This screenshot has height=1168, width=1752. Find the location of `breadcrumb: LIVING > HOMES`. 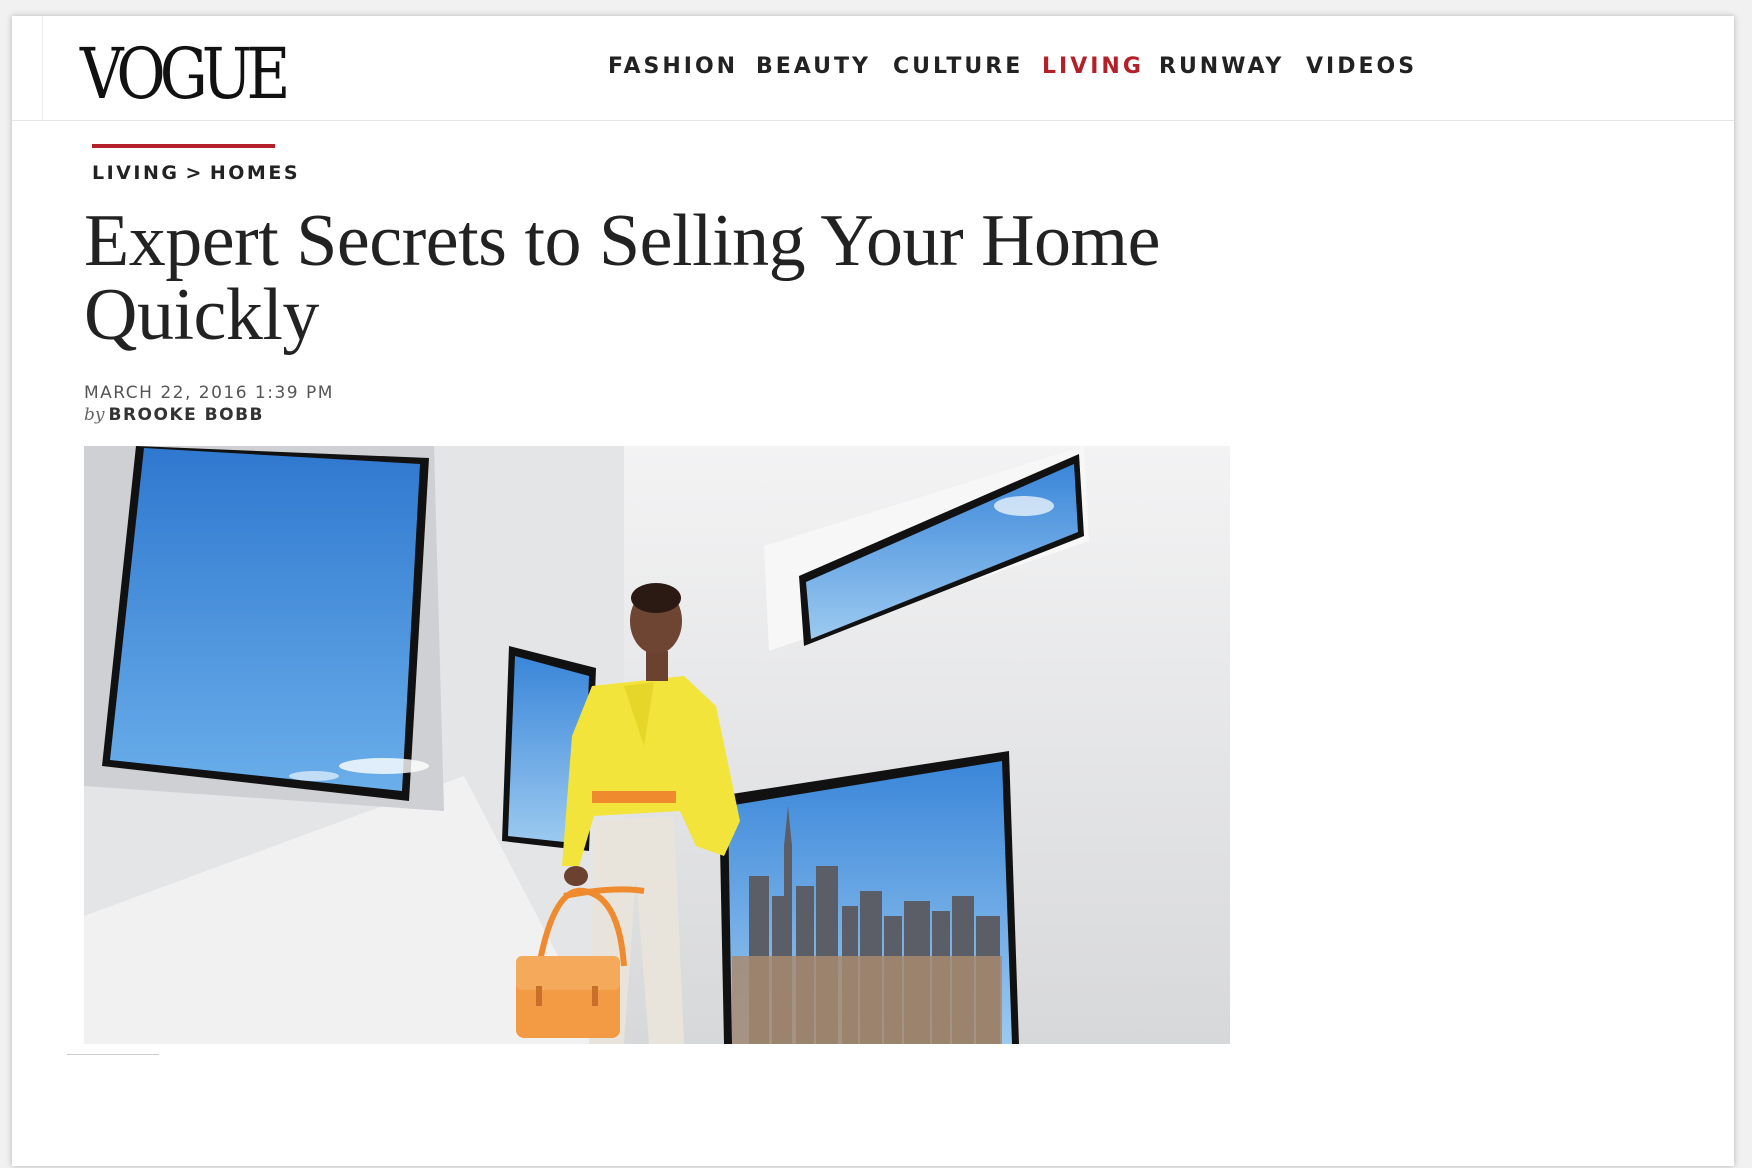

breadcrumb: LIVING > HOMES is located at coordinates (196, 173).